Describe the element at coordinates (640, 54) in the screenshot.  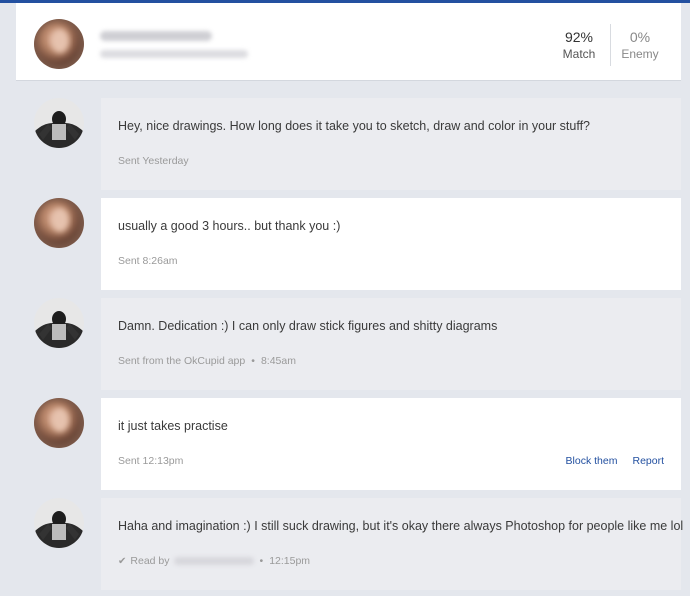
I see `enemy-label: Enemy` at that location.